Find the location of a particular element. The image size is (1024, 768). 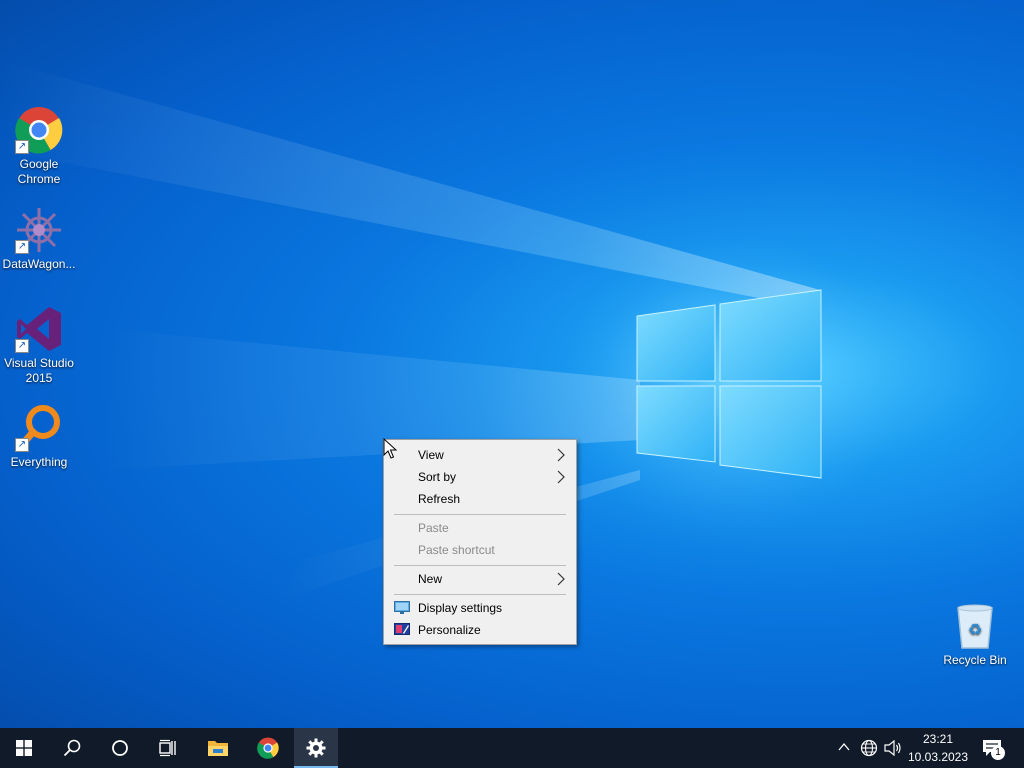

menu-item-refresh: Refresh is located at coordinates (480, 499).